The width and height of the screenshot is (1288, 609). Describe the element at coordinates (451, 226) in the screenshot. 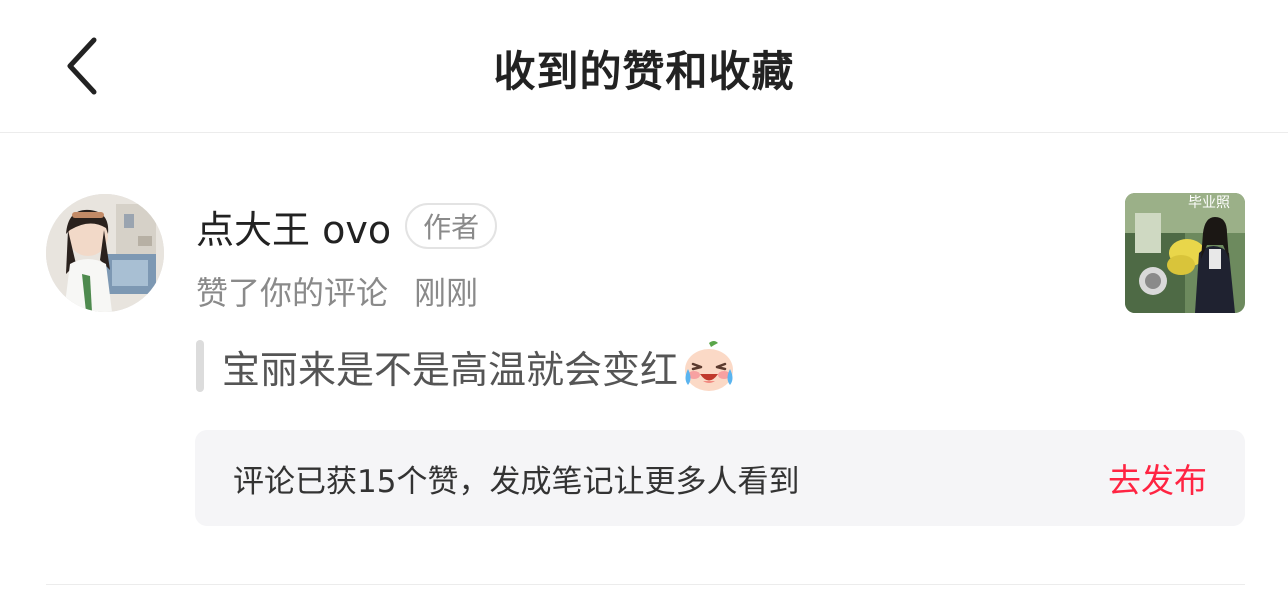

I see `author-badge: 作者` at that location.